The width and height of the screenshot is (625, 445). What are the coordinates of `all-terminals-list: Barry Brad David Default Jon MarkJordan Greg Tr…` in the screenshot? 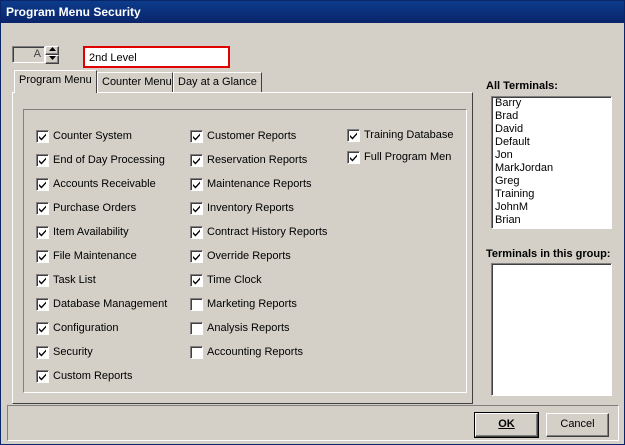 It's located at (551, 162).